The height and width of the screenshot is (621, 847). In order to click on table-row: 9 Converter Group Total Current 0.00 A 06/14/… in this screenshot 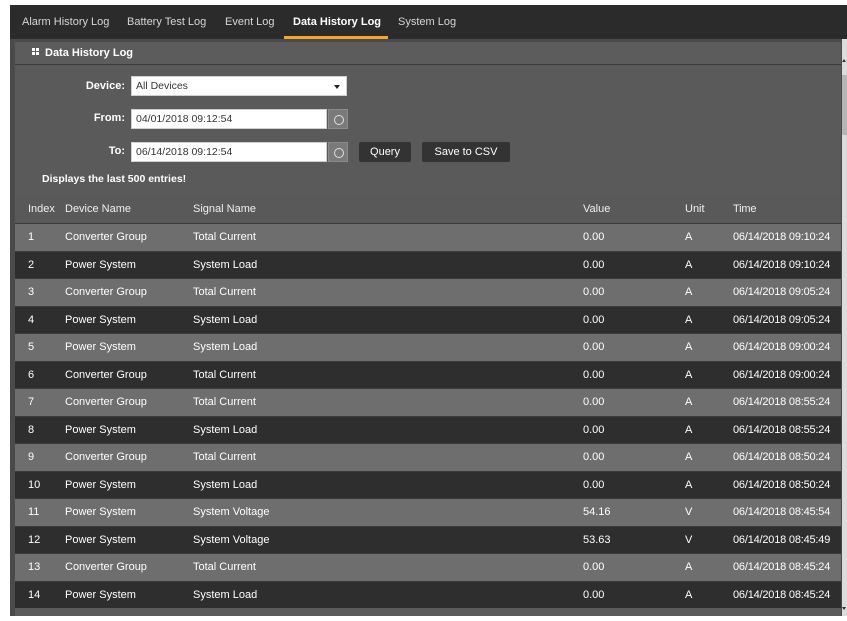, I will do `click(428, 457)`.